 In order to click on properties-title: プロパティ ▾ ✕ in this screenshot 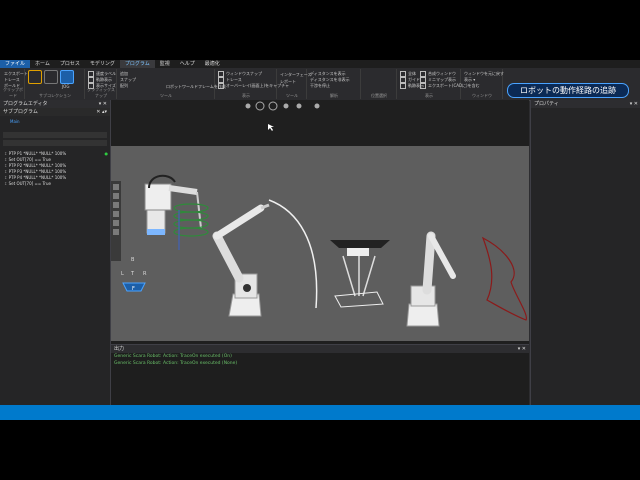, I will do `click(585, 104)`.